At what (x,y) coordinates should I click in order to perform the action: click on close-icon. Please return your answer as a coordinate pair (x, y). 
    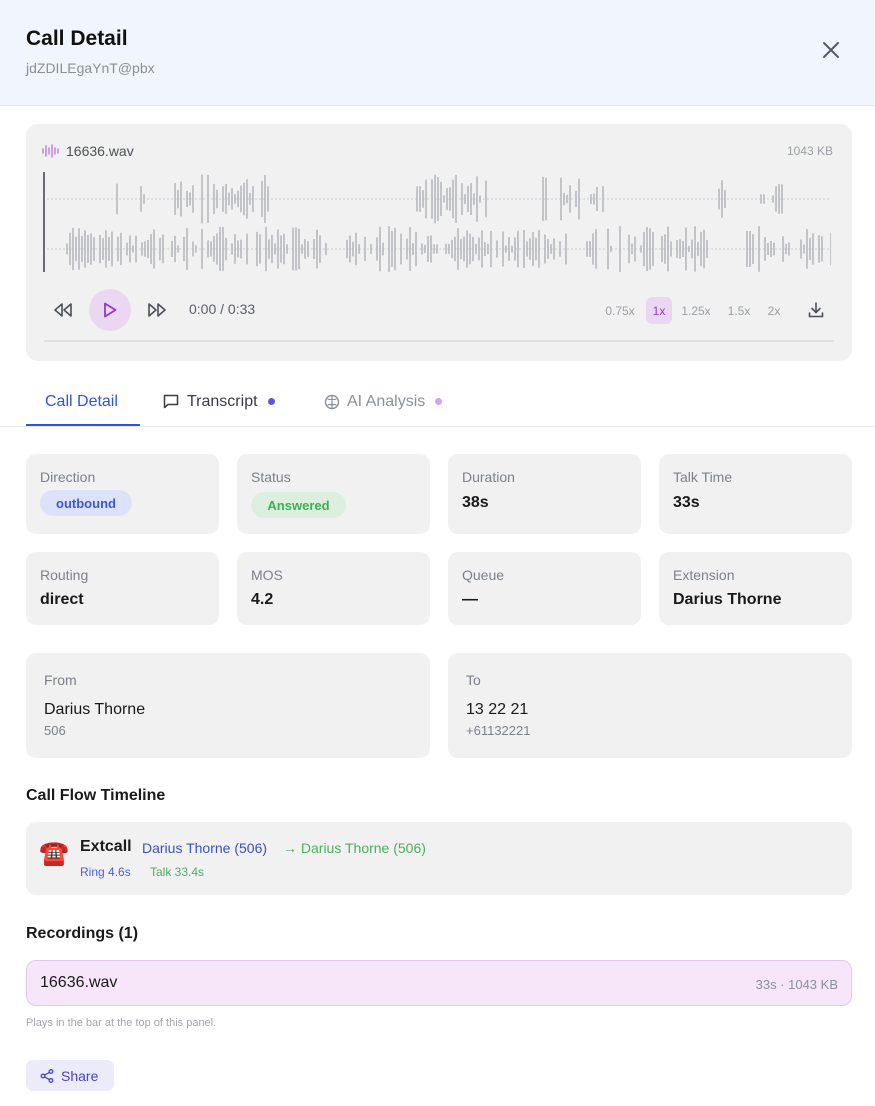
    Looking at the image, I should click on (831, 50).